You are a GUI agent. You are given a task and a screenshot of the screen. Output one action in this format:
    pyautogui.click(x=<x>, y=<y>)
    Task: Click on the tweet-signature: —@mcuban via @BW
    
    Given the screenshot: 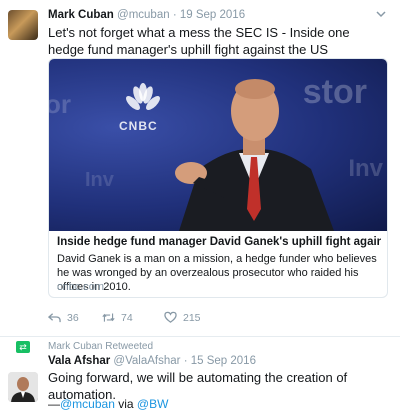 What is the action you would take?
    pyautogui.click(x=108, y=404)
    